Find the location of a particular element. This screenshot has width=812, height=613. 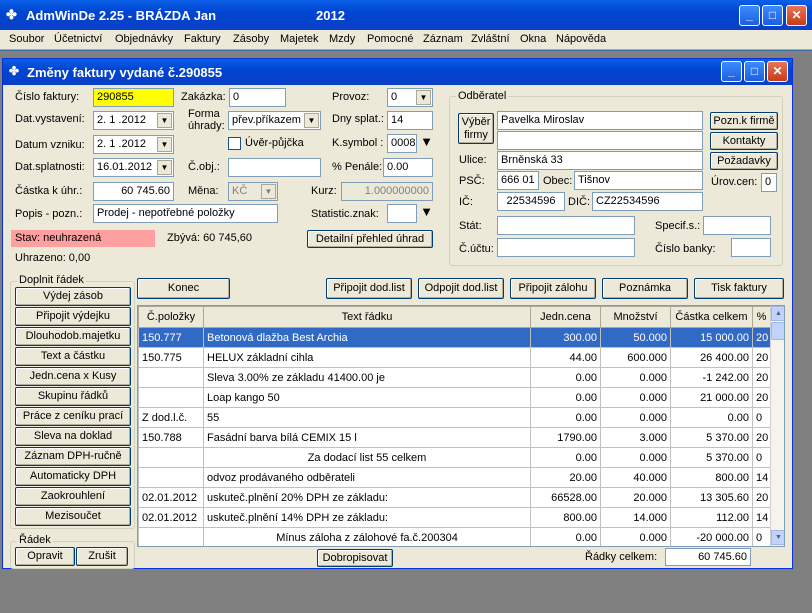

dny-splat-field: 14 is located at coordinates (410, 120).